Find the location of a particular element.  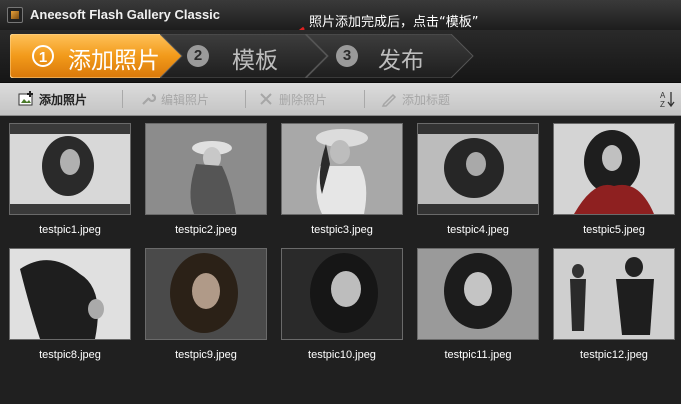

photo-thumbnail: testpic8.jpeg is located at coordinates (70, 304).